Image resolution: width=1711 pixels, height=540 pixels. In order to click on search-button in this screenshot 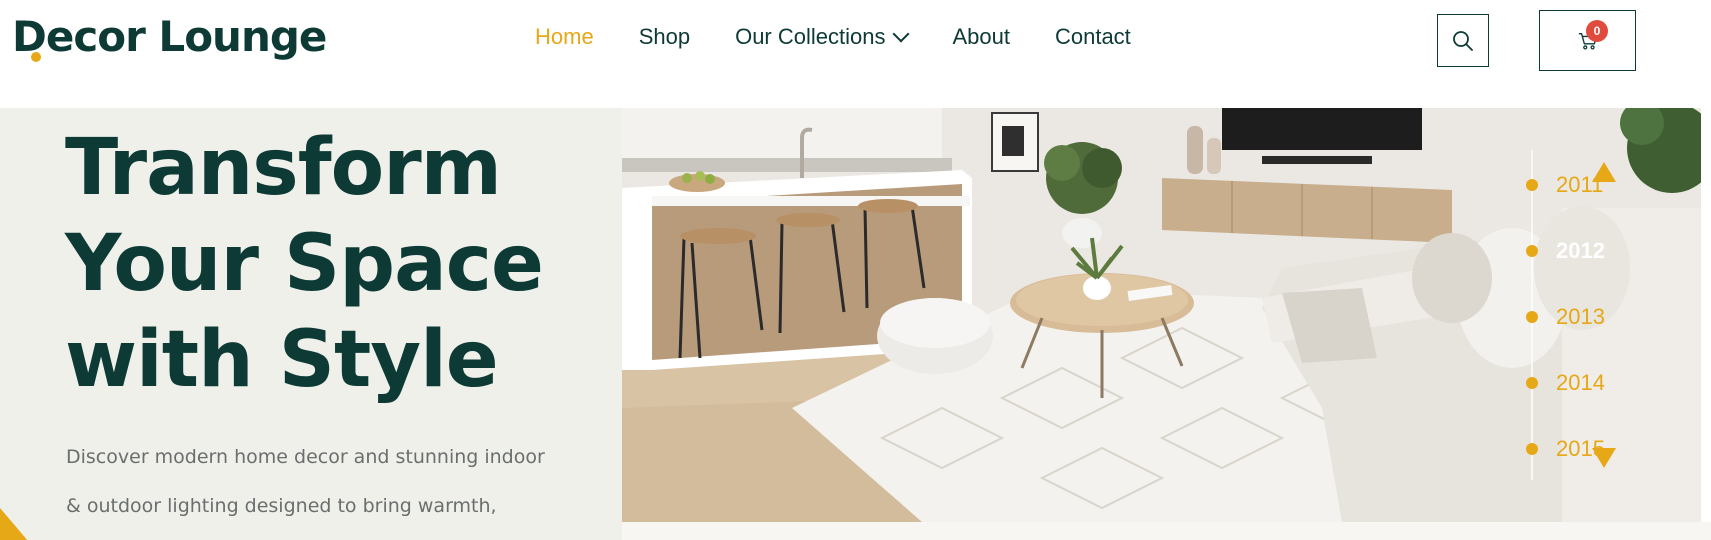, I will do `click(1463, 40)`.